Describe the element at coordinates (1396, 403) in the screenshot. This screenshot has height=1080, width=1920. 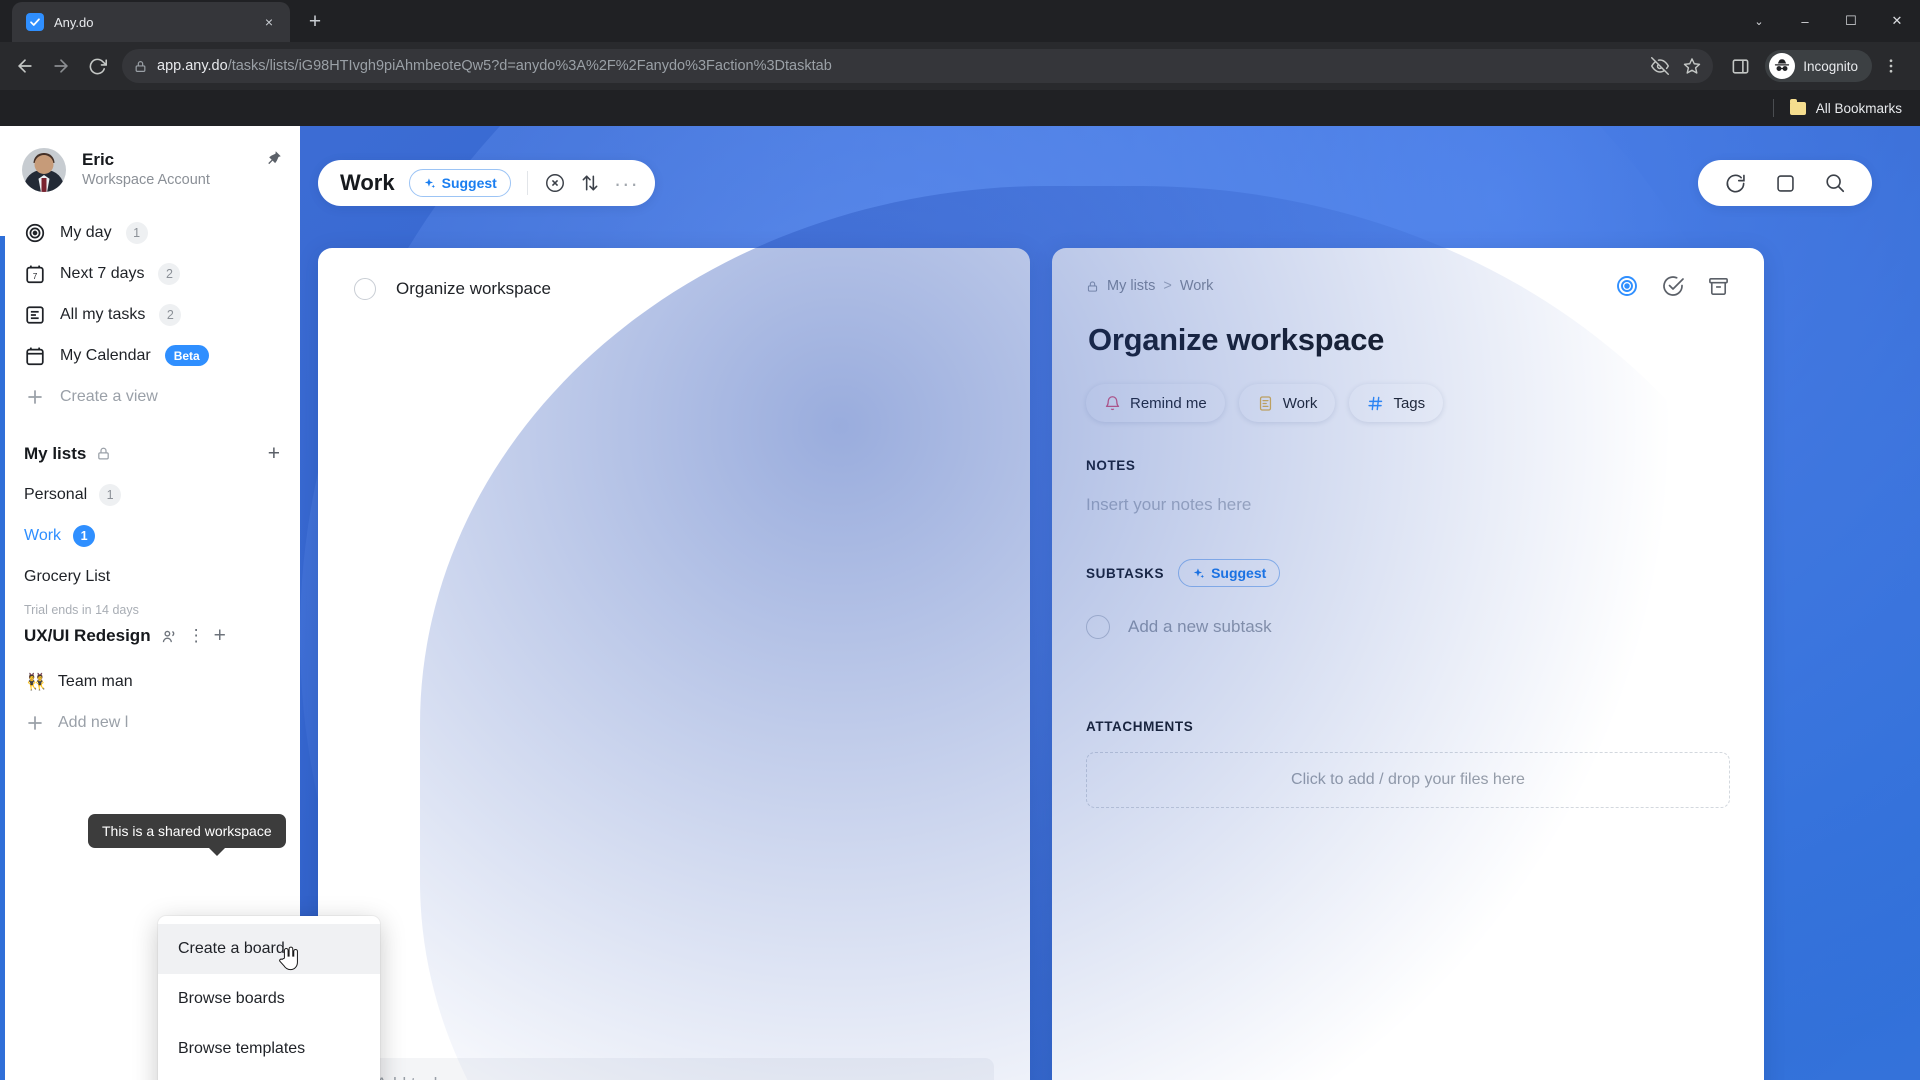
I see `tags-chip: Tags` at that location.